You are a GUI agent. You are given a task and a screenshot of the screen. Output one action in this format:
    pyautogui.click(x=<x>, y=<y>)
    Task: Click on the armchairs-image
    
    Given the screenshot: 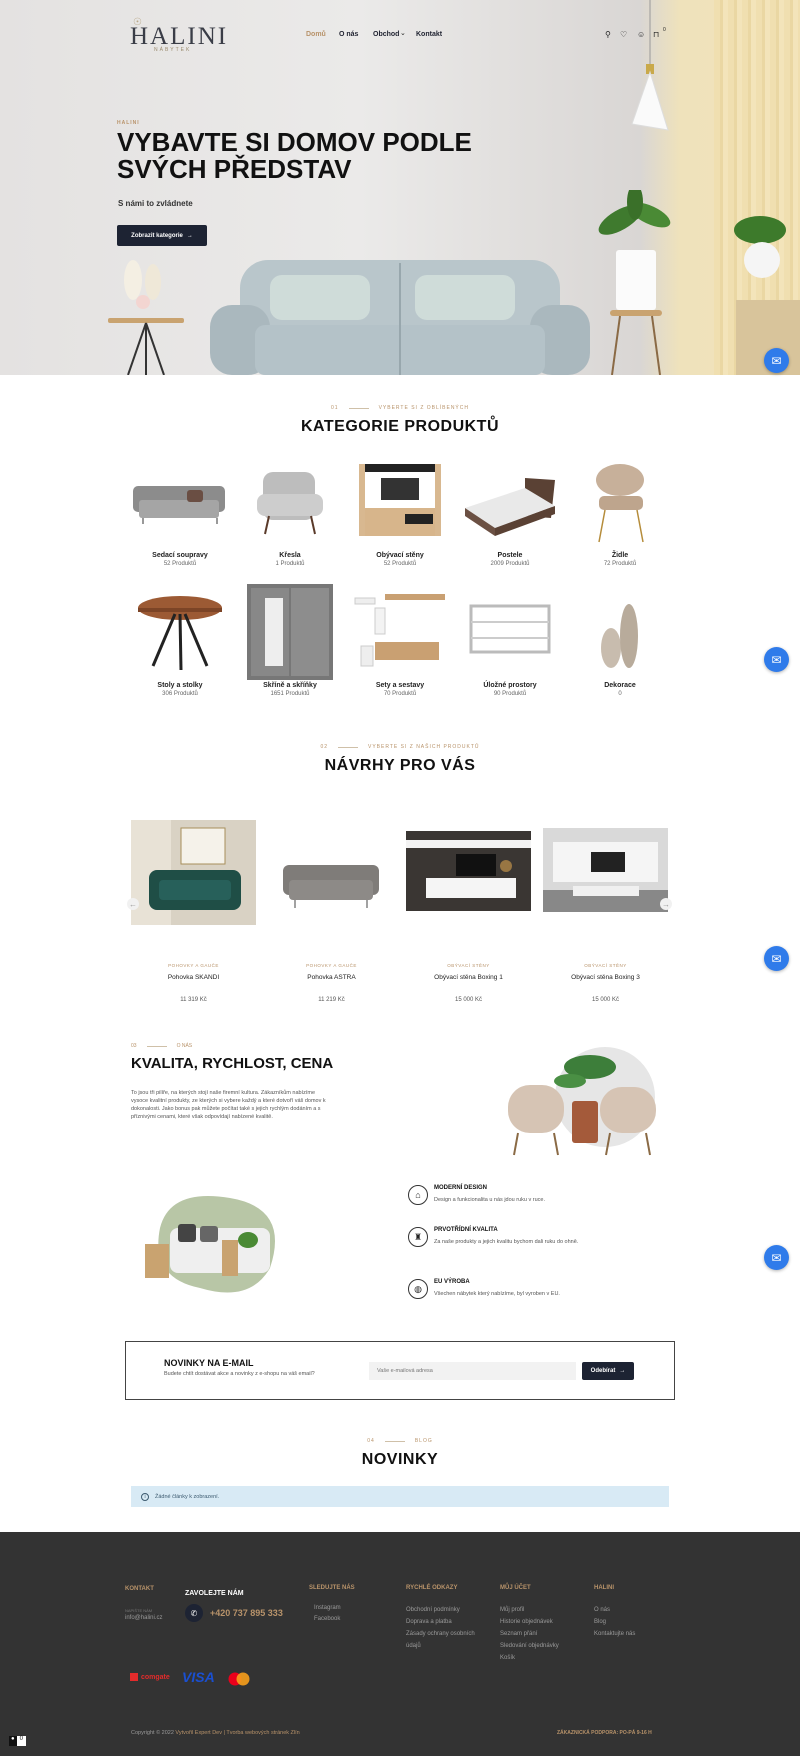 What is the action you would take?
    pyautogui.click(x=582, y=1101)
    